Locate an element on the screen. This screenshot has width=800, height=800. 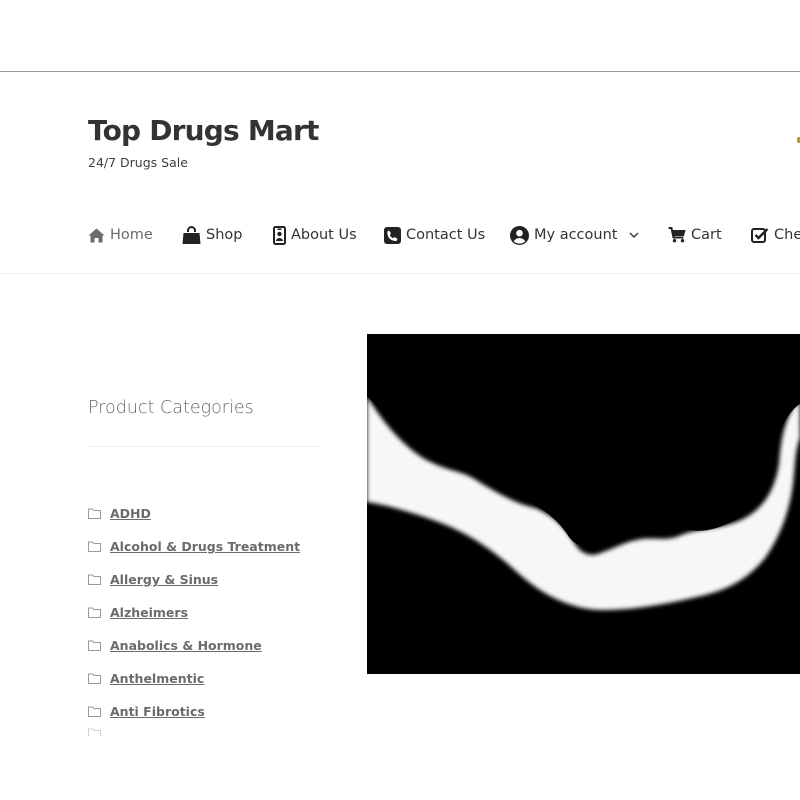
list-item: Anti Fibrotics is located at coordinates (194, 711).